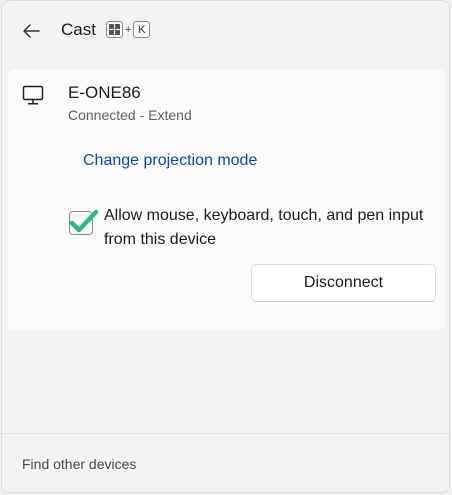  Describe the element at coordinates (78, 29) in the screenshot. I see `page-title: Cast` at that location.